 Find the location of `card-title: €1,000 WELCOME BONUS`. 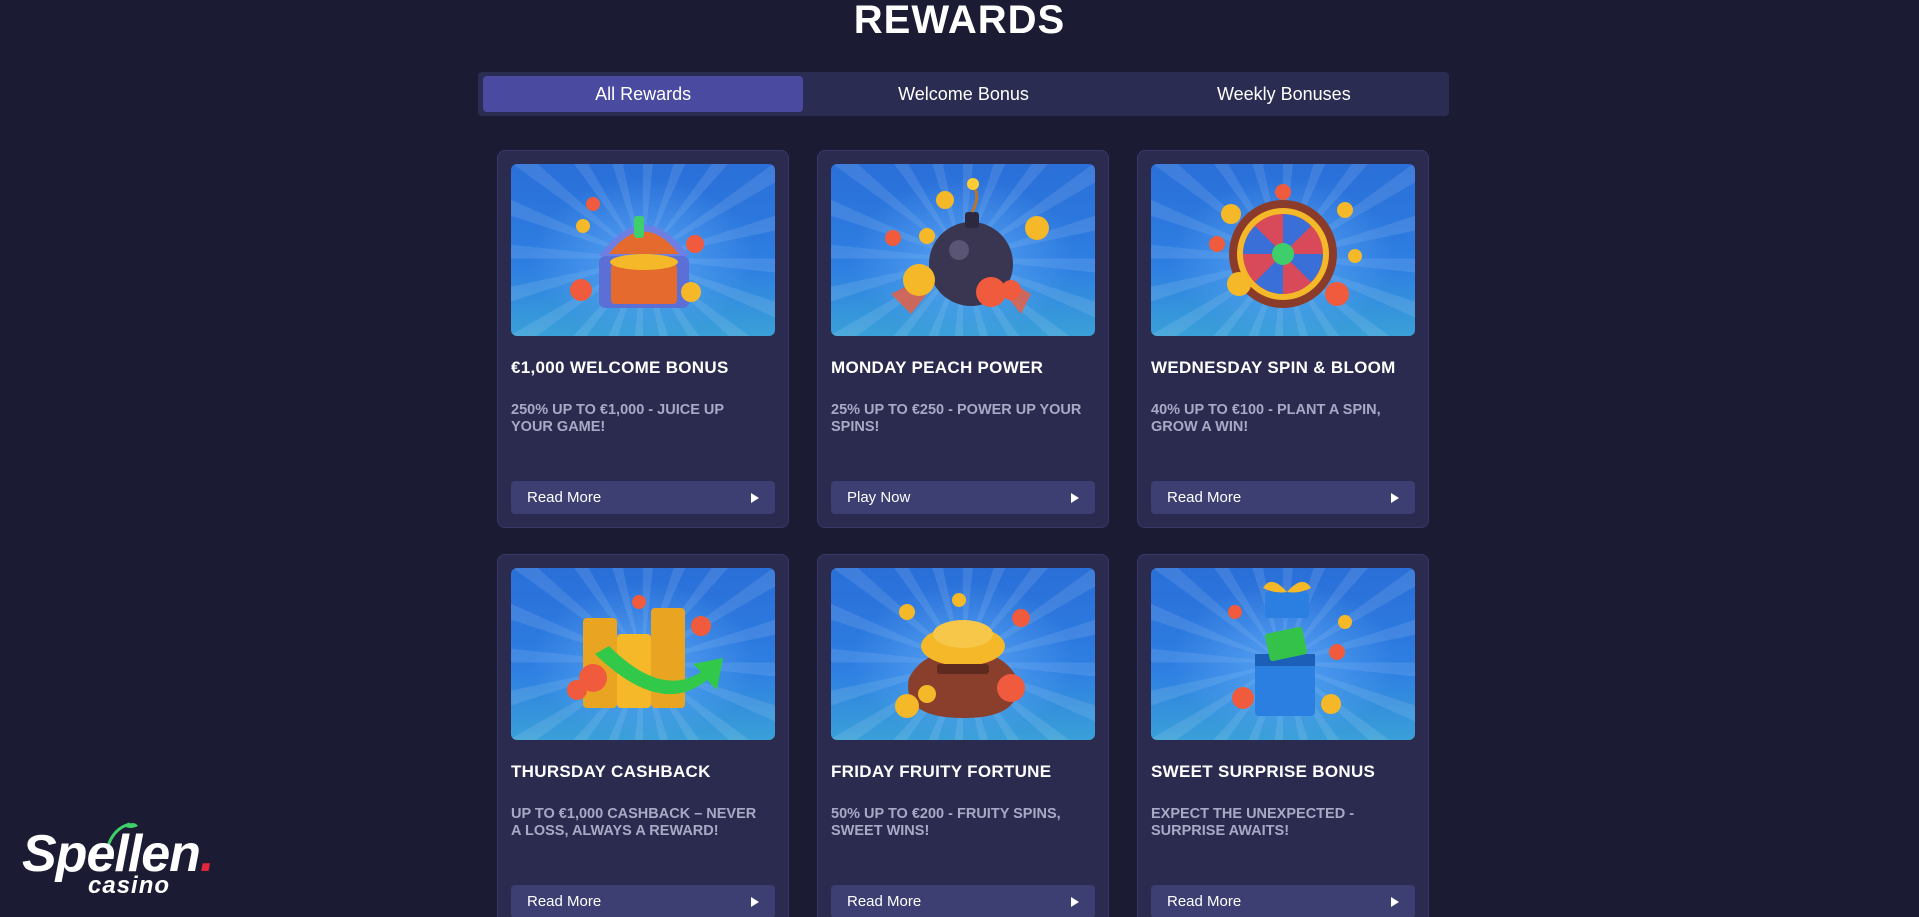

card-title: €1,000 WELCOME BONUS is located at coordinates (620, 367).